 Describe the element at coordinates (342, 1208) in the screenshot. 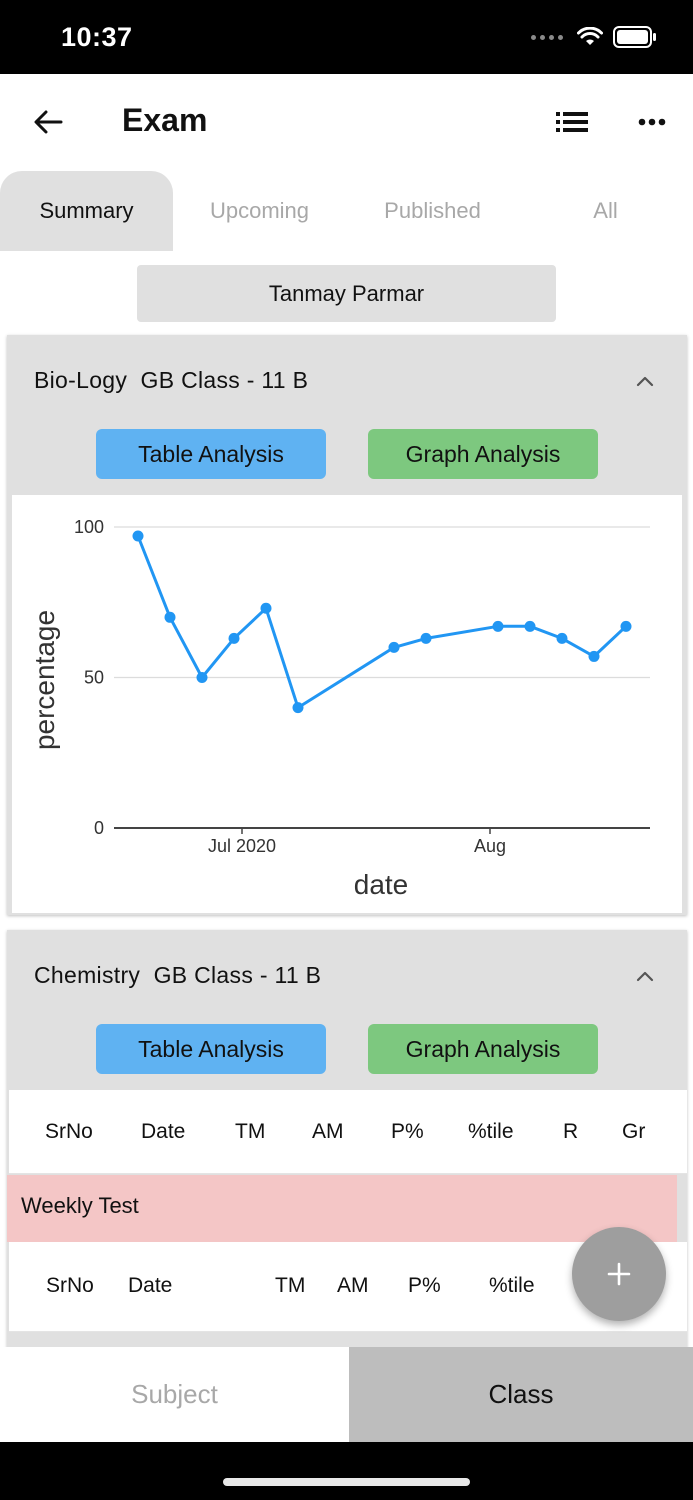

I see `test-group-row: Weekly Test` at that location.